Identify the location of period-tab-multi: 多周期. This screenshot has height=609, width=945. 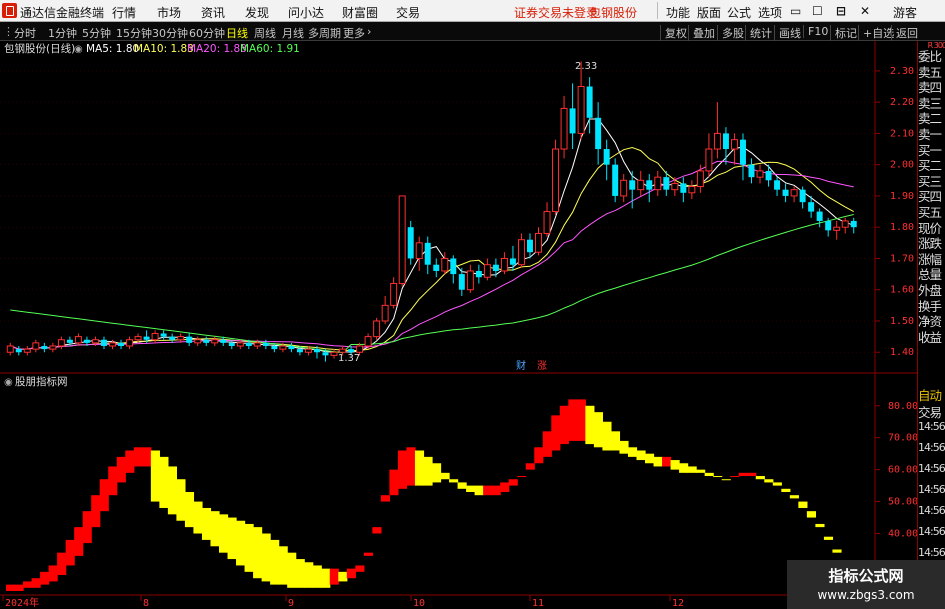
(324, 33).